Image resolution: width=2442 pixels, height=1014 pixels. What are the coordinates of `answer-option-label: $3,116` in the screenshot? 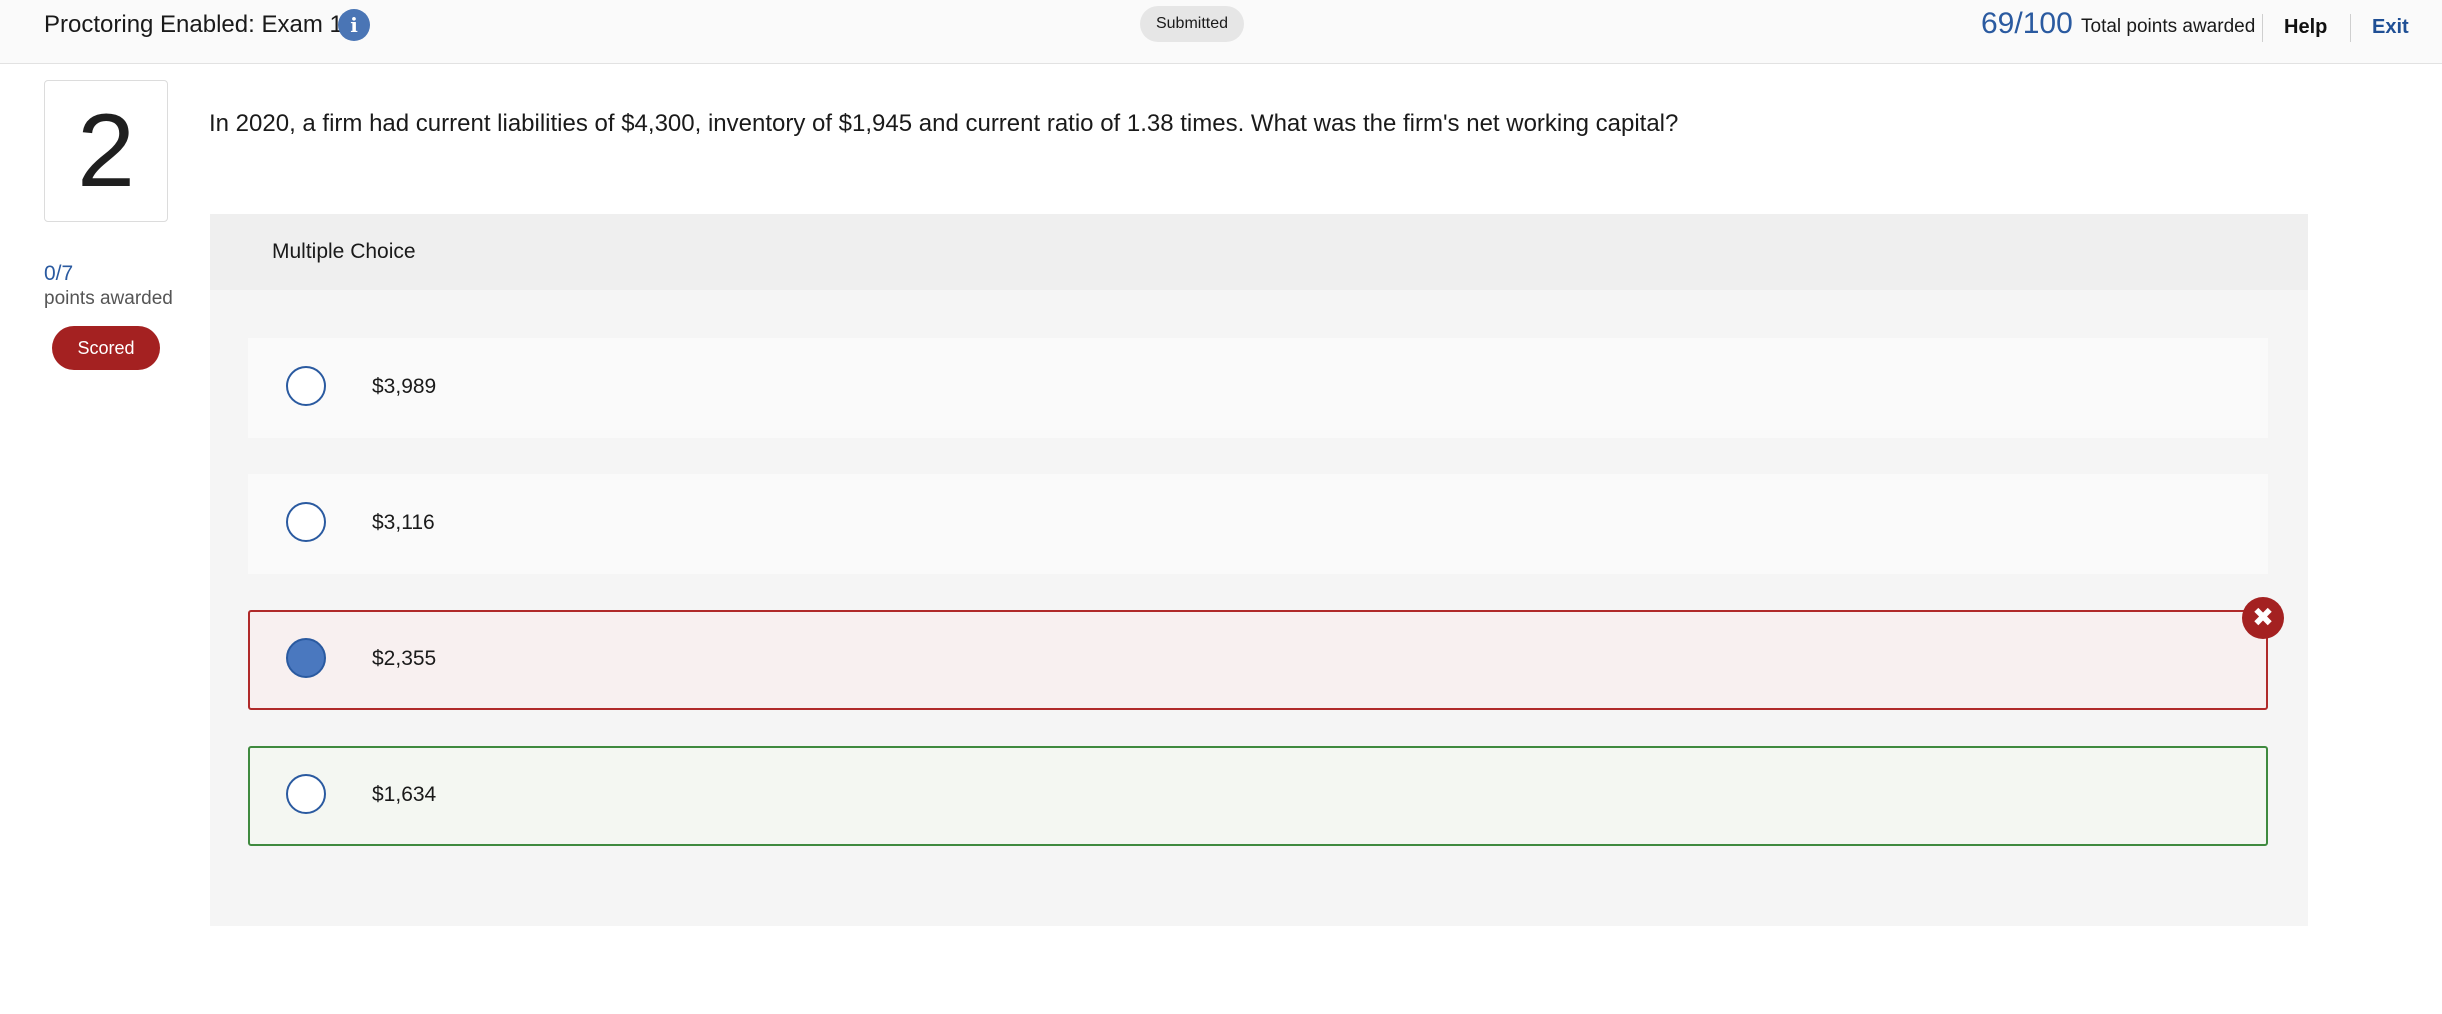 It's located at (403, 522).